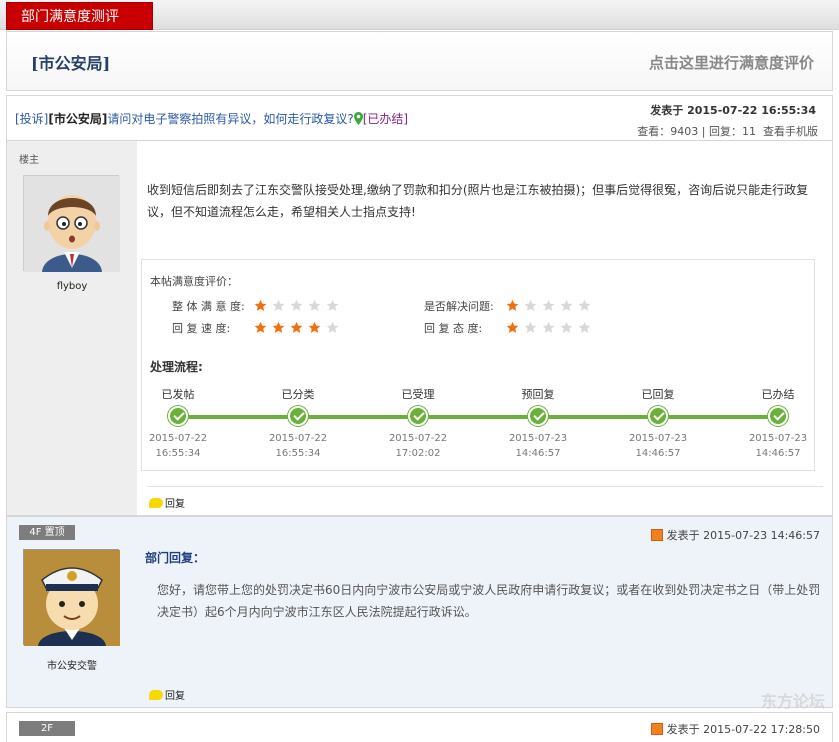  What do you see at coordinates (79, 16) in the screenshot?
I see `dept-satisfaction-tab: 部门满意度测评` at bounding box center [79, 16].